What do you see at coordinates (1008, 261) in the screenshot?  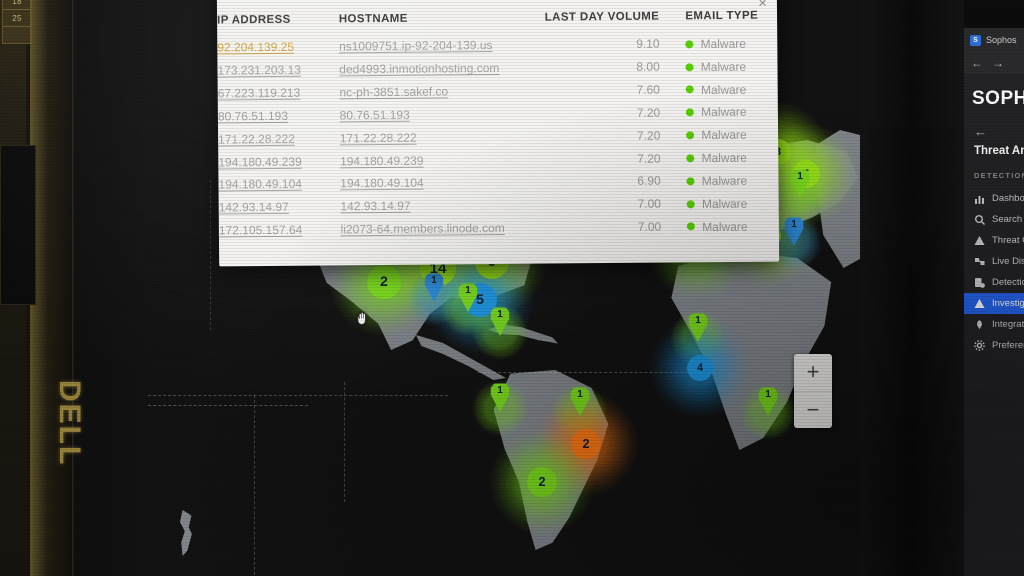 I see `sidebar-item-label: Live Discover` at bounding box center [1008, 261].